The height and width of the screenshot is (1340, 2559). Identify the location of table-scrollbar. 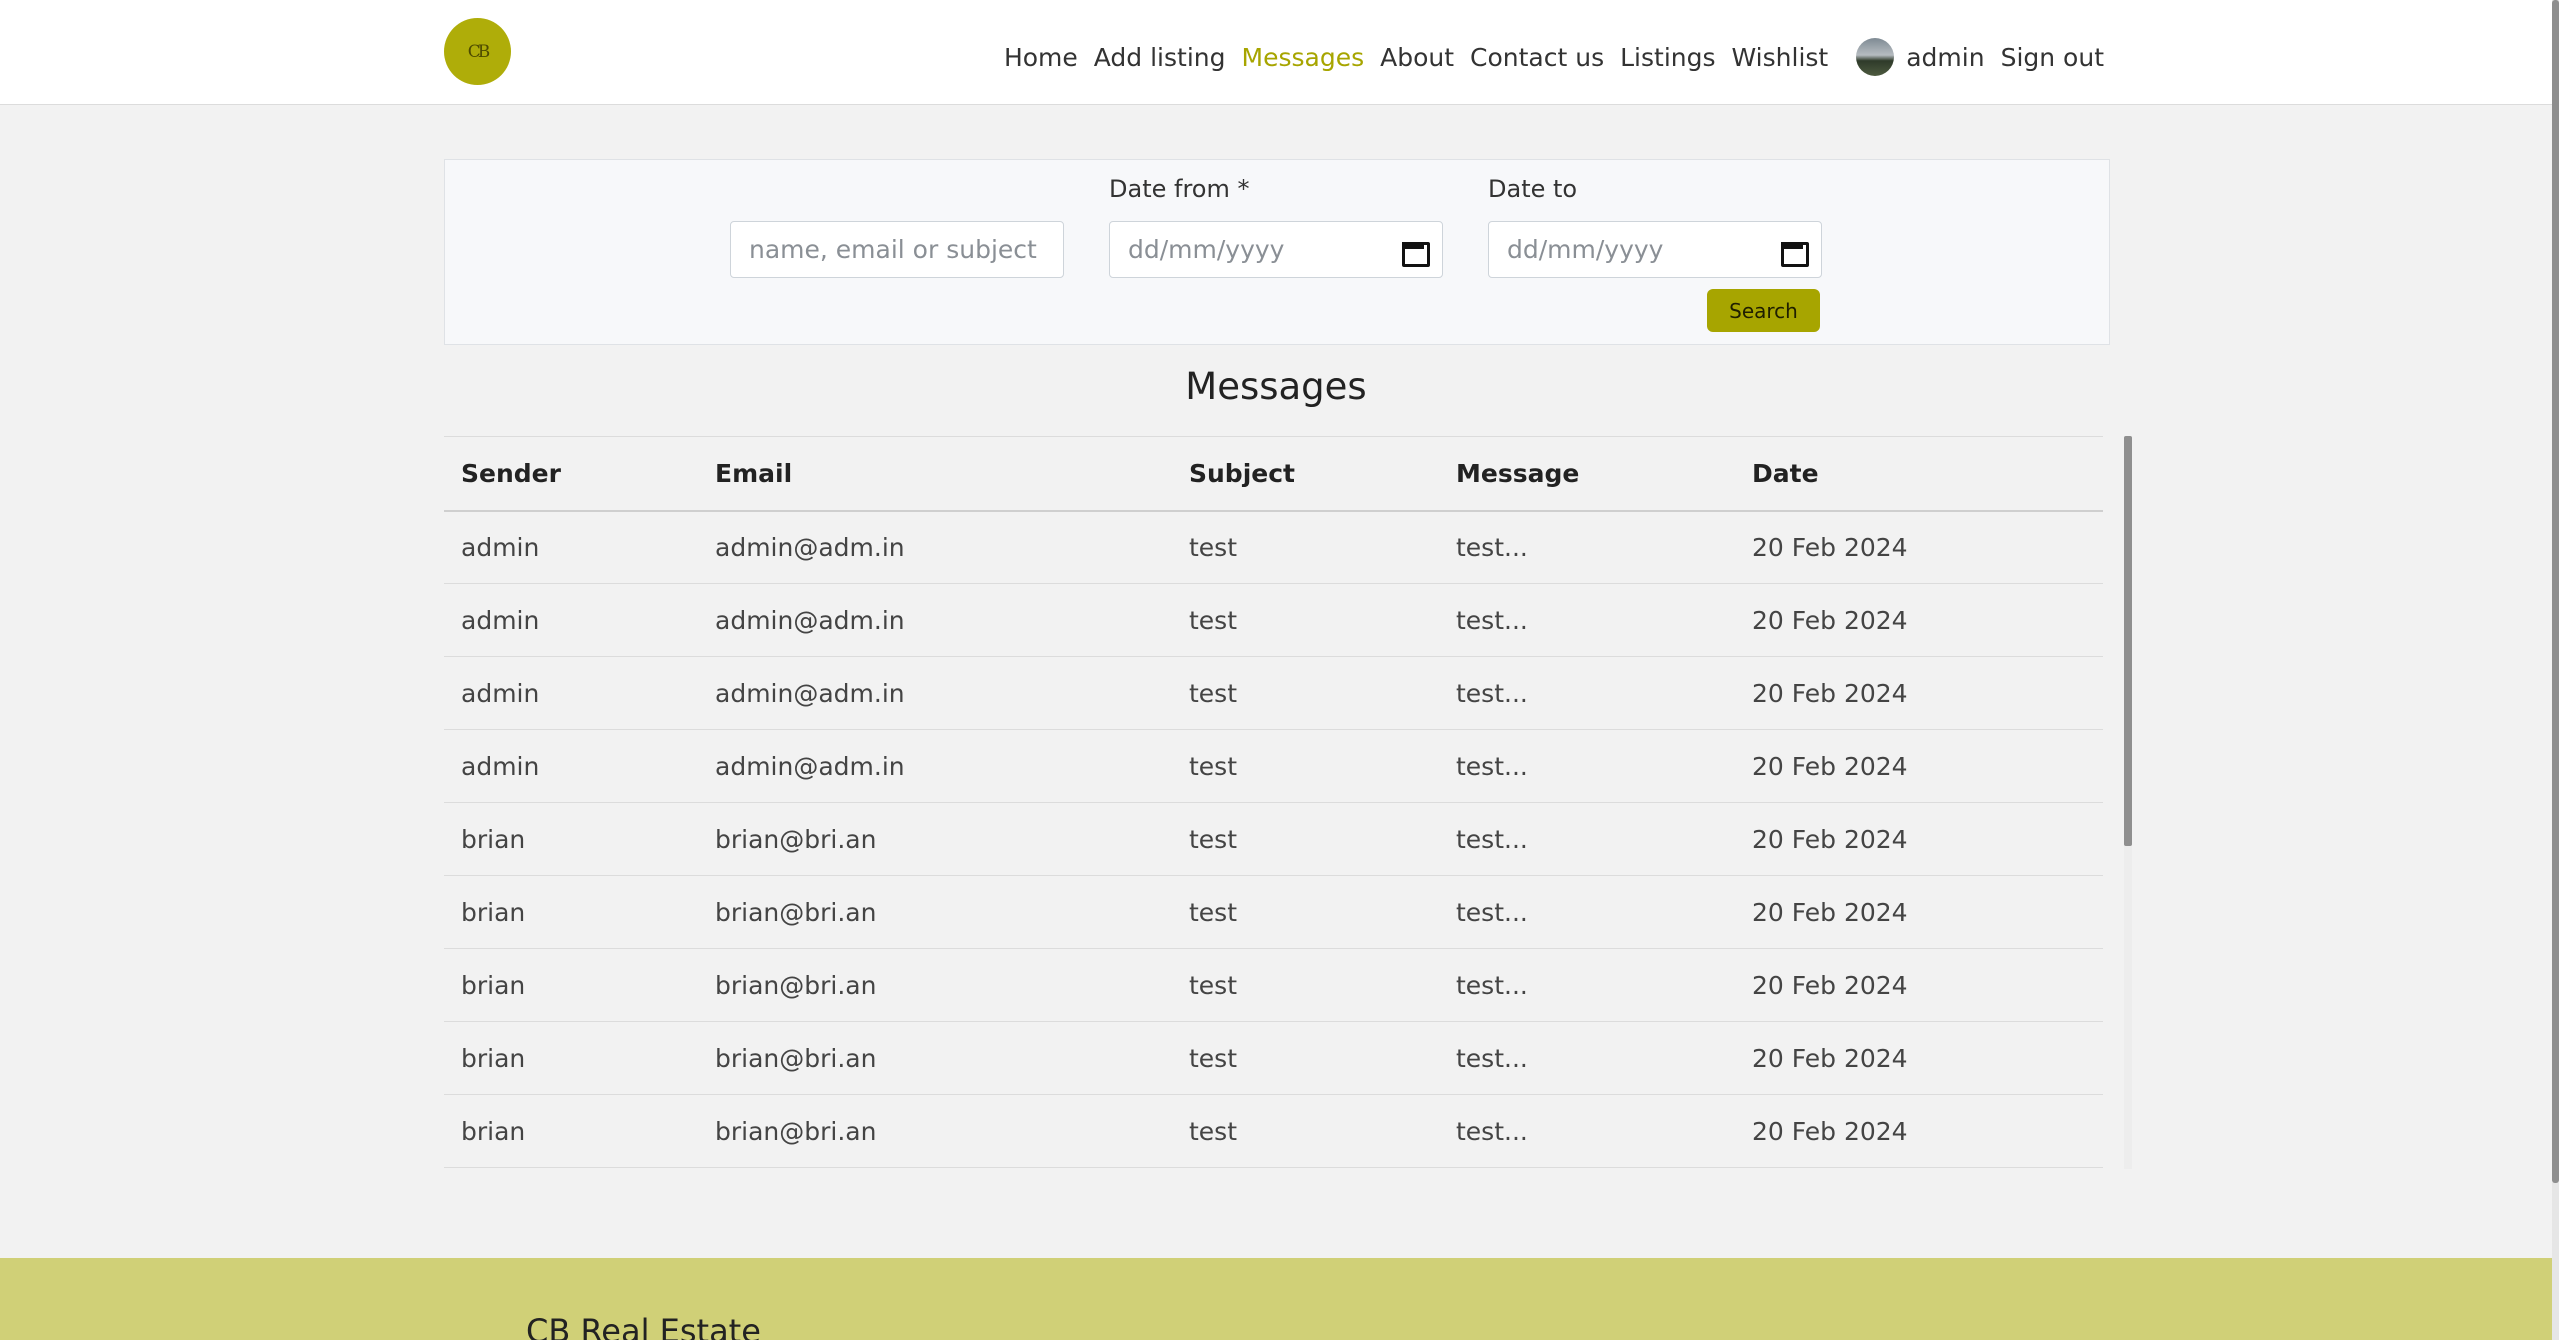
(2128, 641).